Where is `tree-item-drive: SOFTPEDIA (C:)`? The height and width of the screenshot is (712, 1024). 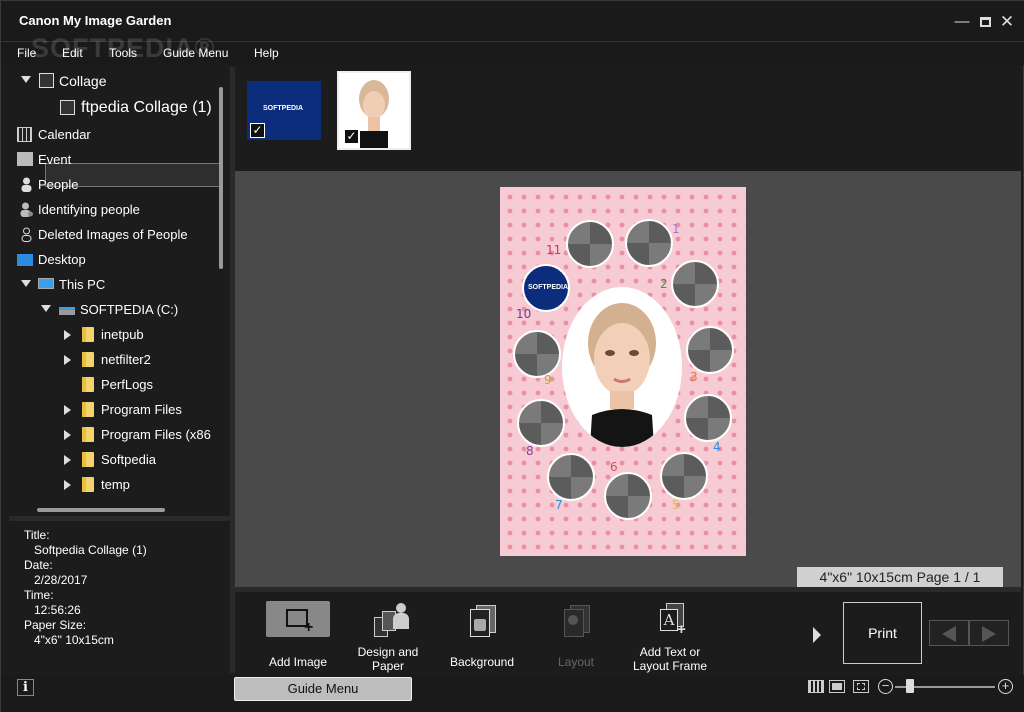
tree-item-drive: SOFTPEDIA (C:) is located at coordinates (109, 310).